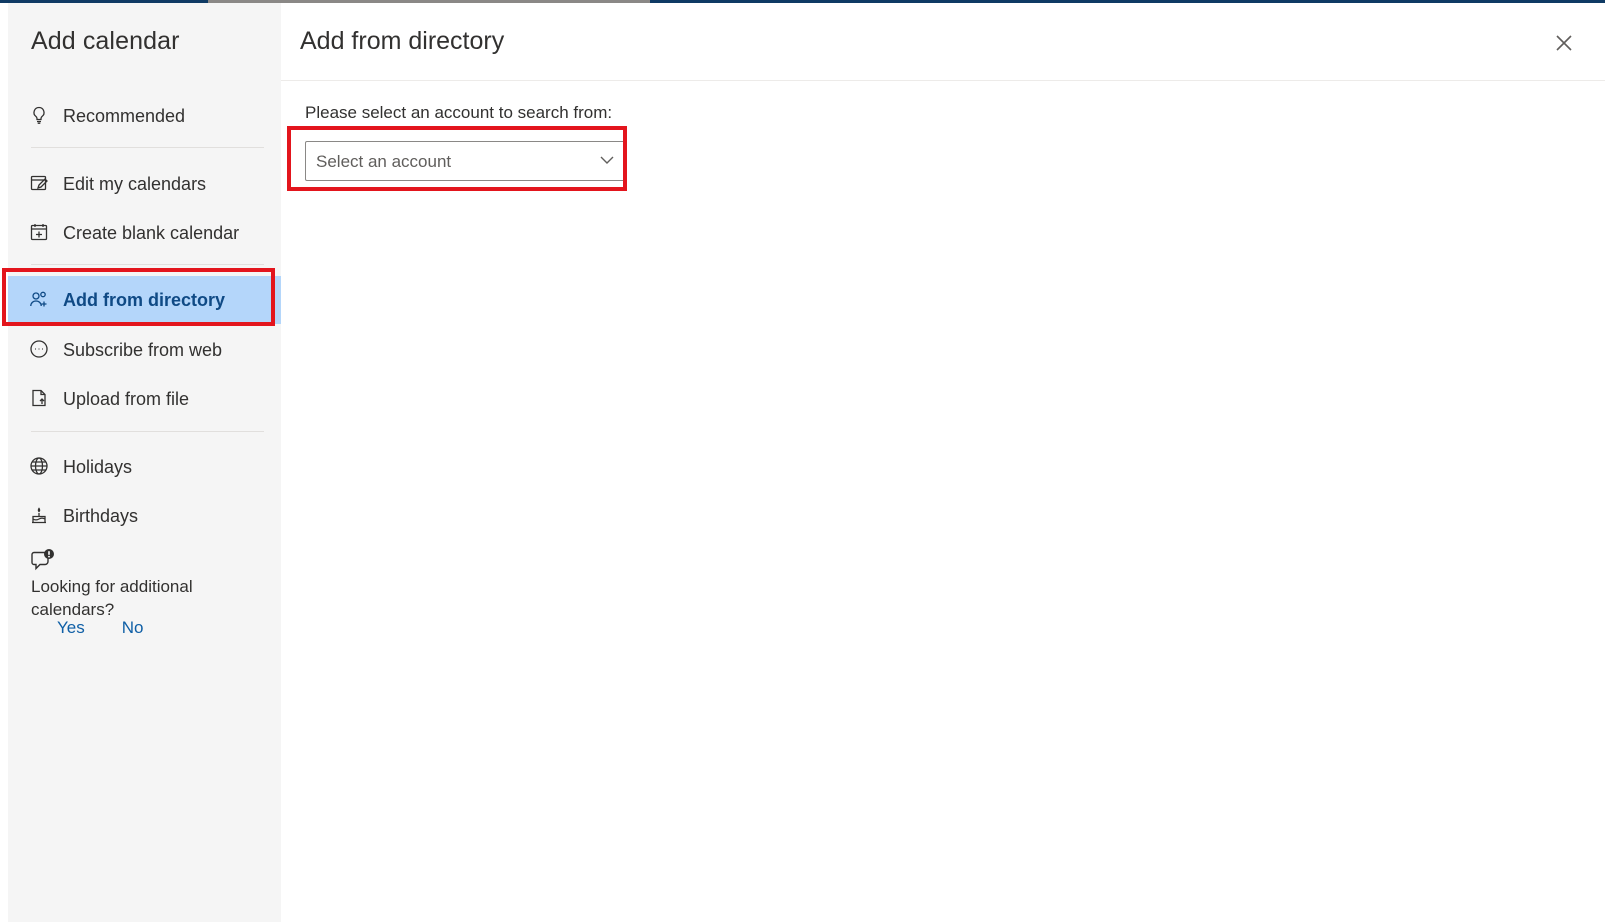  Describe the element at coordinates (39, 232) in the screenshot. I see `calendar-add-icon` at that location.